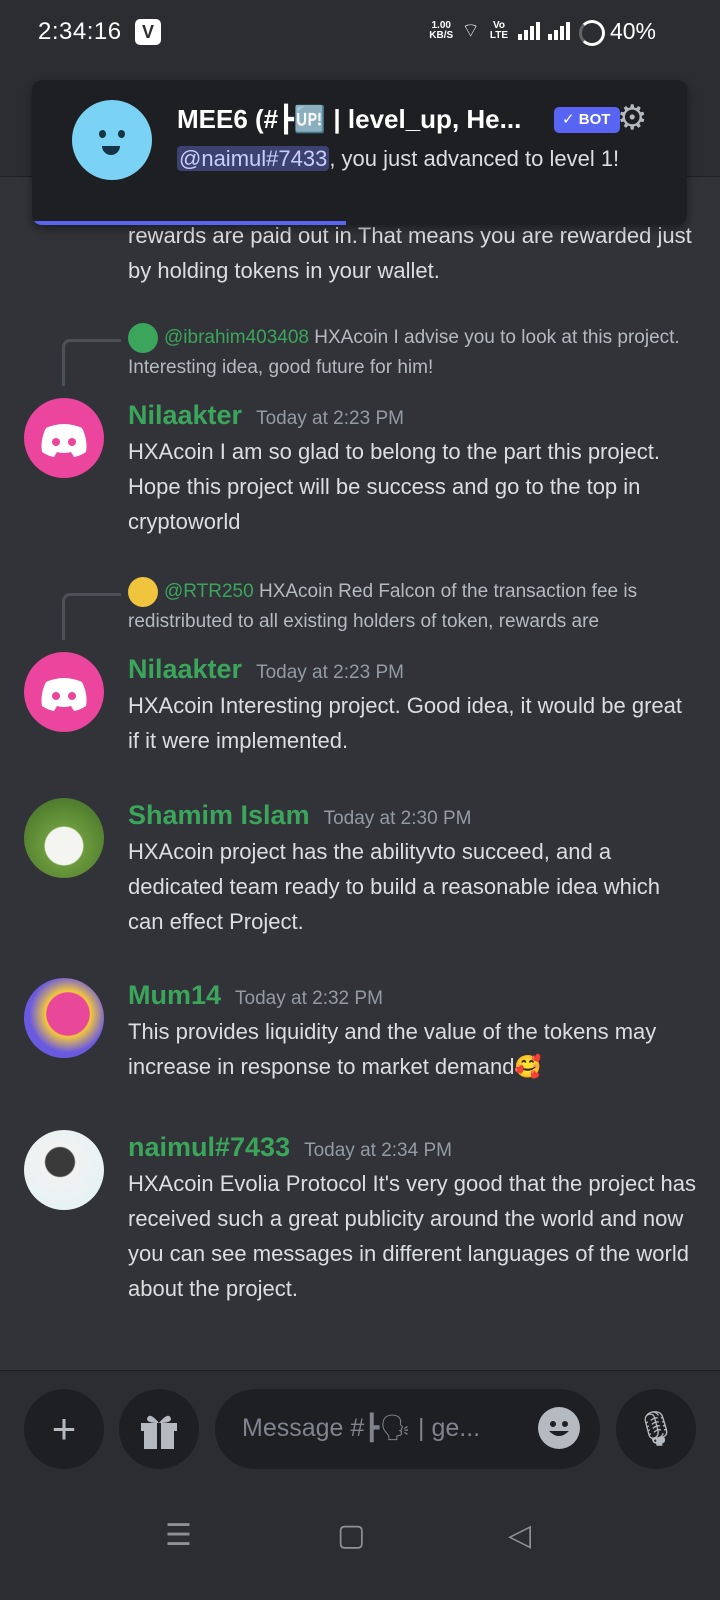 The height and width of the screenshot is (1600, 720). Describe the element at coordinates (529, 30) in the screenshot. I see `signal-icon` at that location.